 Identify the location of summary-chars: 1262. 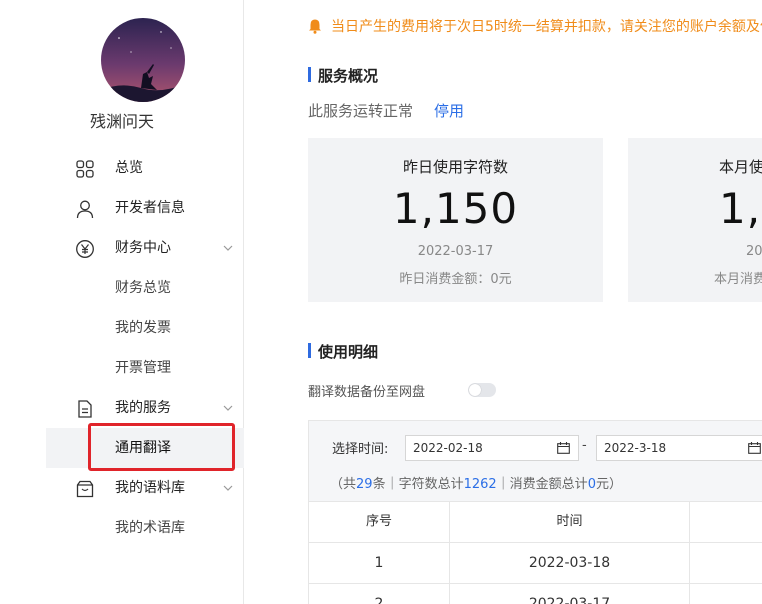
(480, 484).